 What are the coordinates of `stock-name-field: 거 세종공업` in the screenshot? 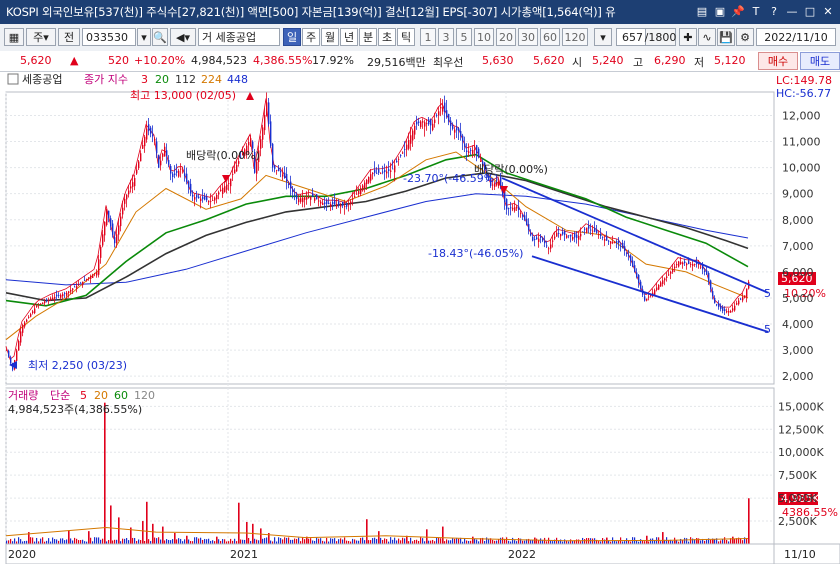 It's located at (239, 37).